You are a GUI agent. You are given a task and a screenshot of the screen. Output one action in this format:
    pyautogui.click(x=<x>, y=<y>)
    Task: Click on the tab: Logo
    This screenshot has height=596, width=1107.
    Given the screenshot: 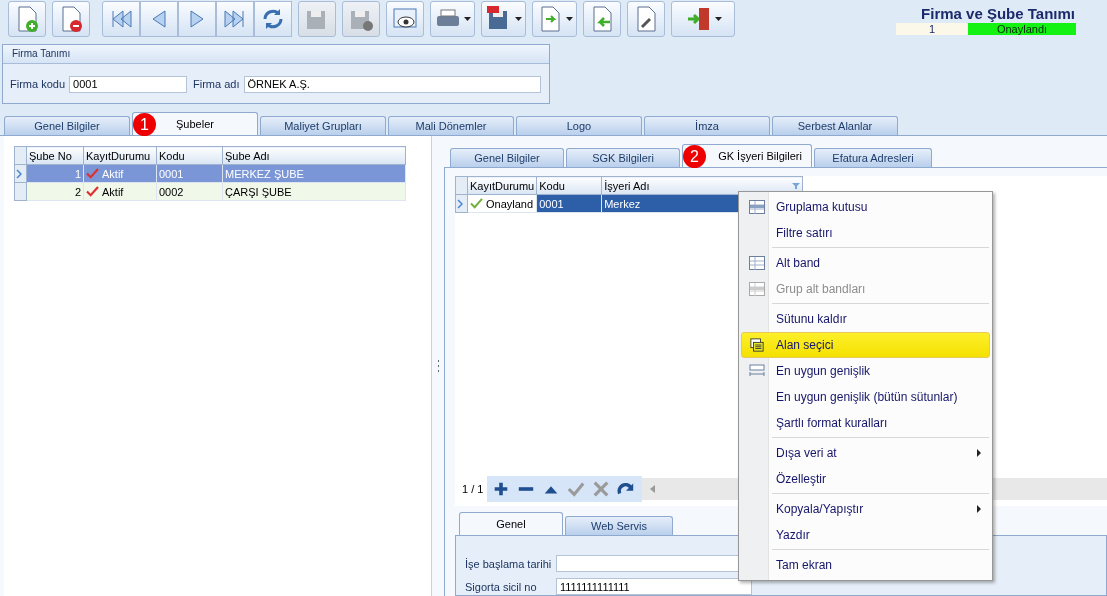 What is the action you would take?
    pyautogui.click(x=579, y=125)
    